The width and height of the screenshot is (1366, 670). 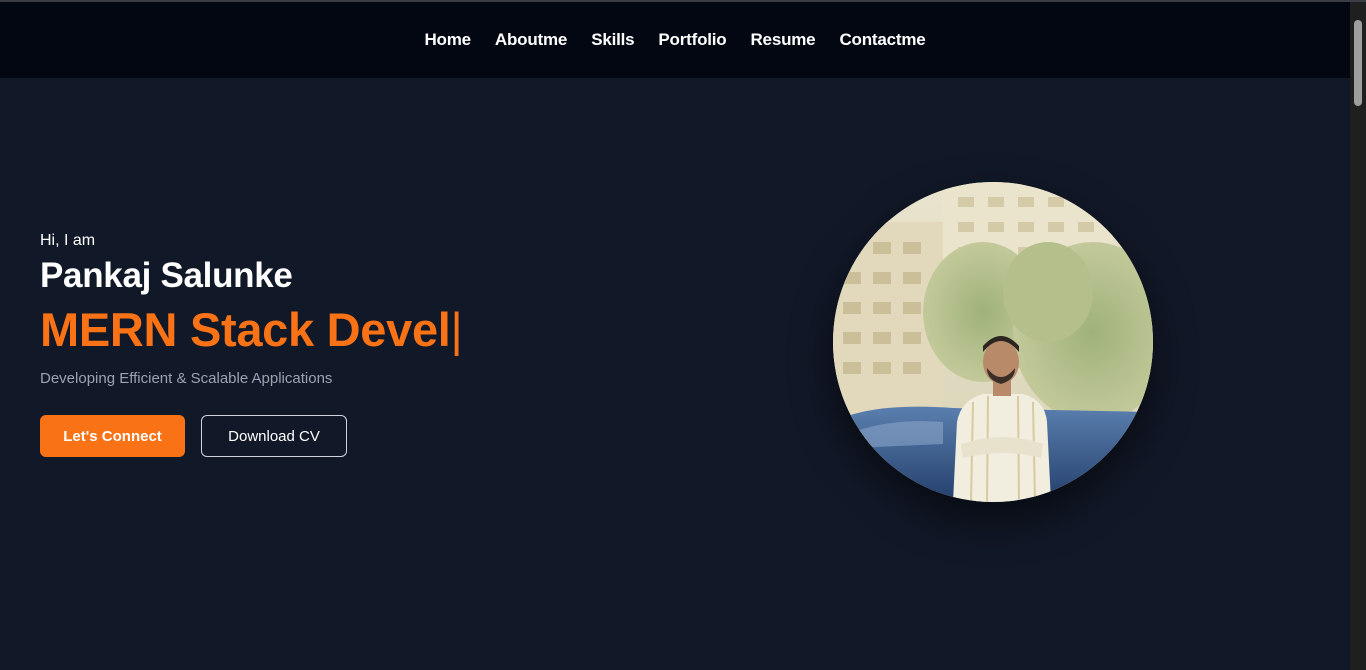 What do you see at coordinates (456, 329) in the screenshot?
I see `typing-cursor: |` at bounding box center [456, 329].